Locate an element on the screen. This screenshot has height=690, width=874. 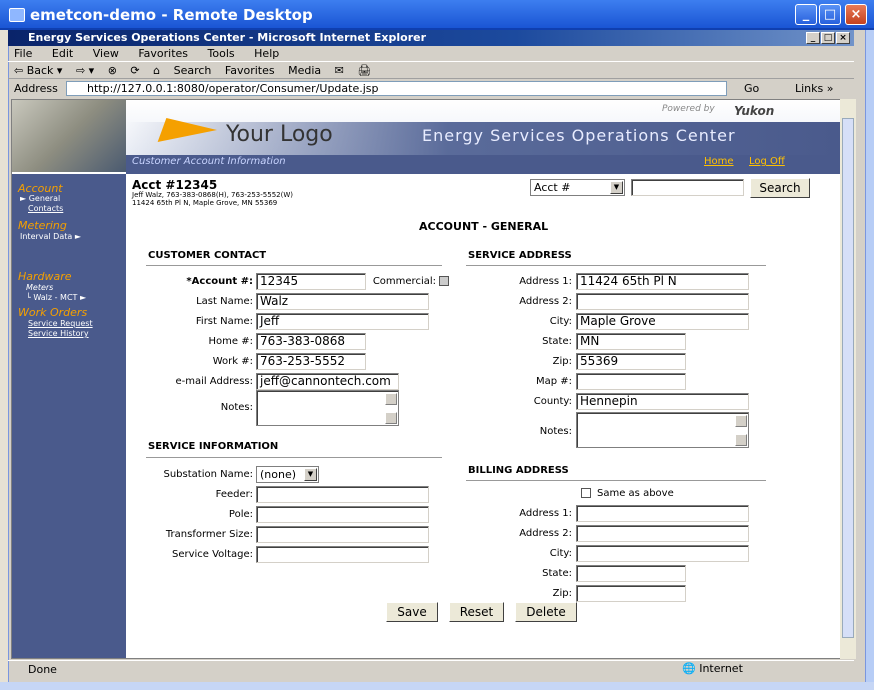
service-notes-textarea is located at coordinates (662, 430).